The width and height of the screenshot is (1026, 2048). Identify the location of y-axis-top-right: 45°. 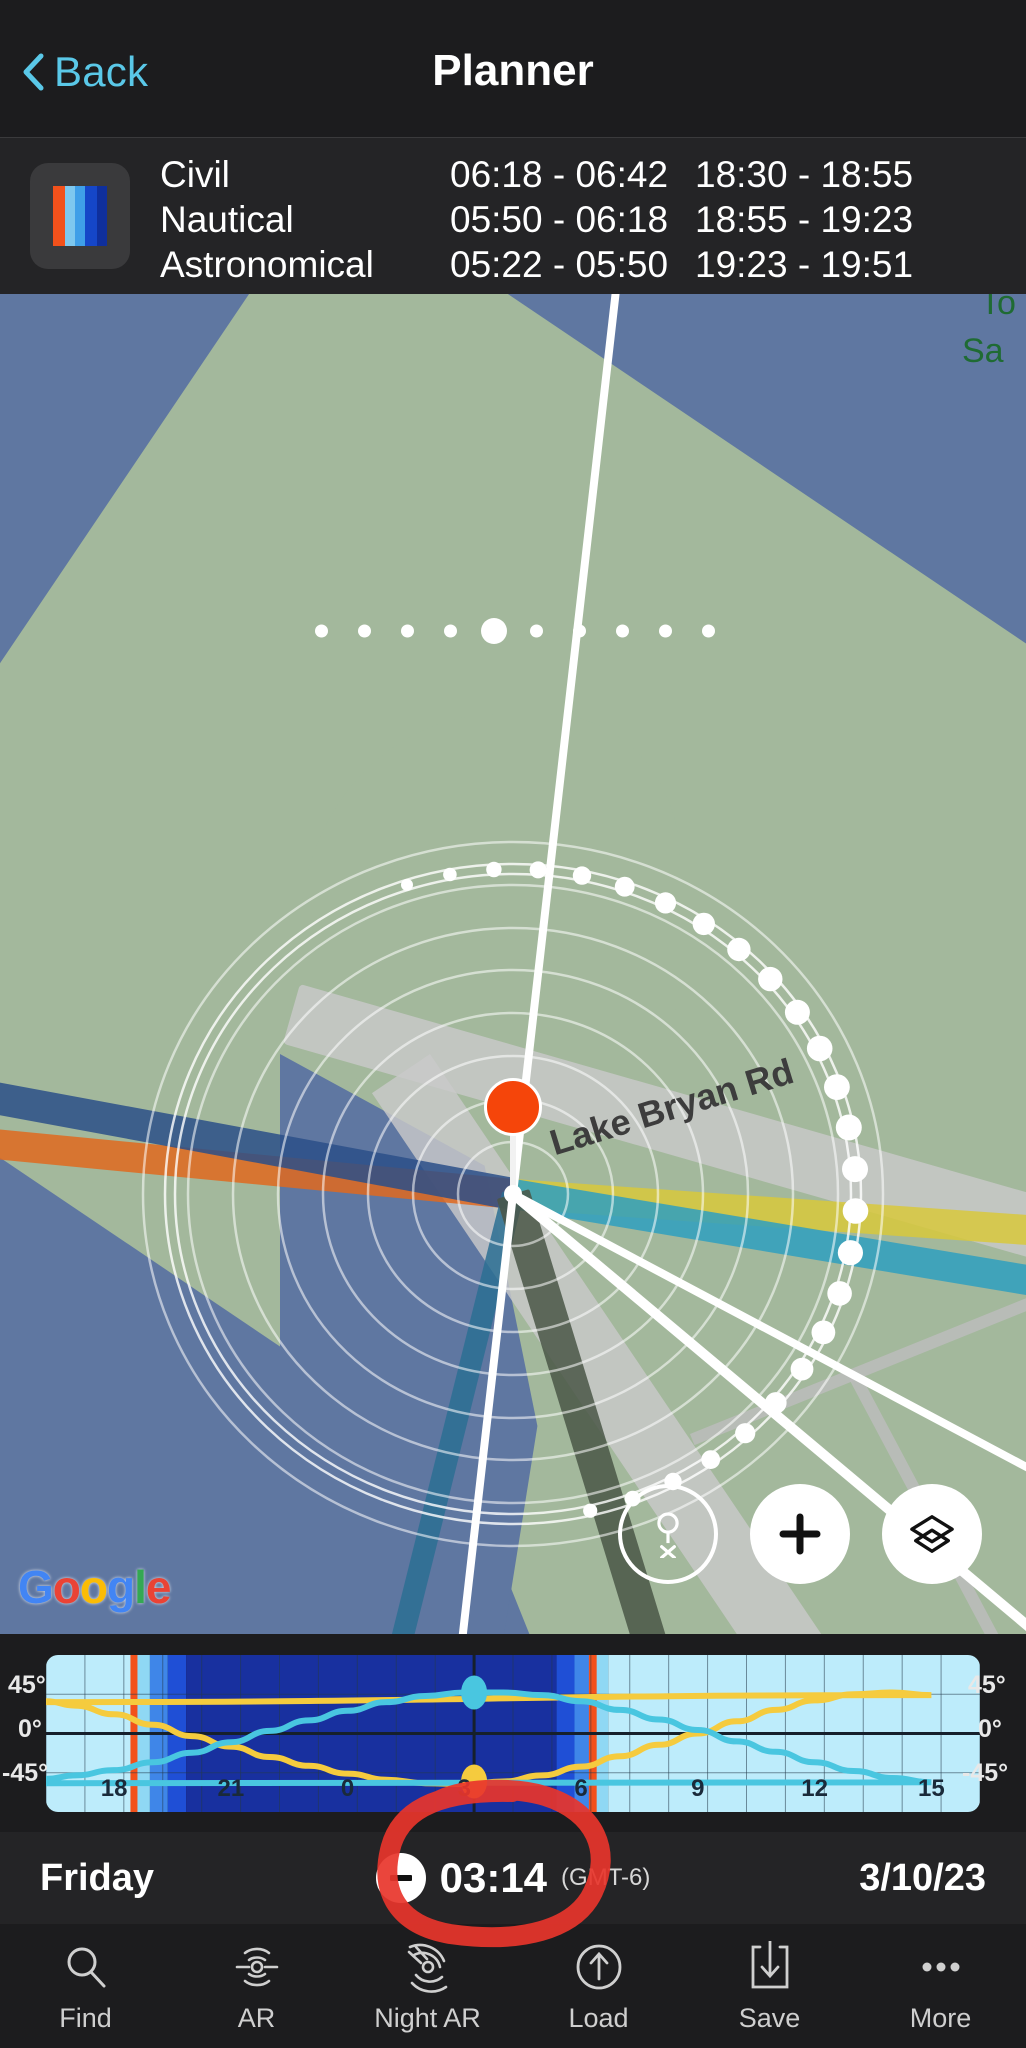
(987, 1685).